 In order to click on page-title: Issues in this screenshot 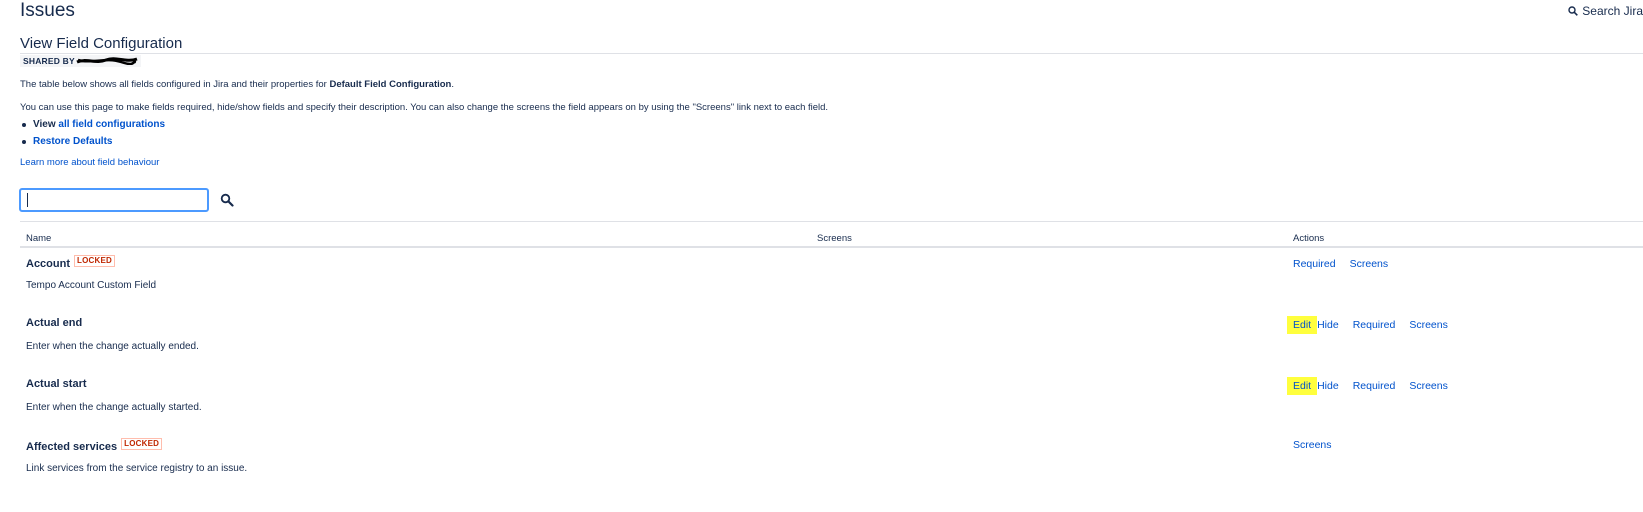, I will do `click(47, 10)`.